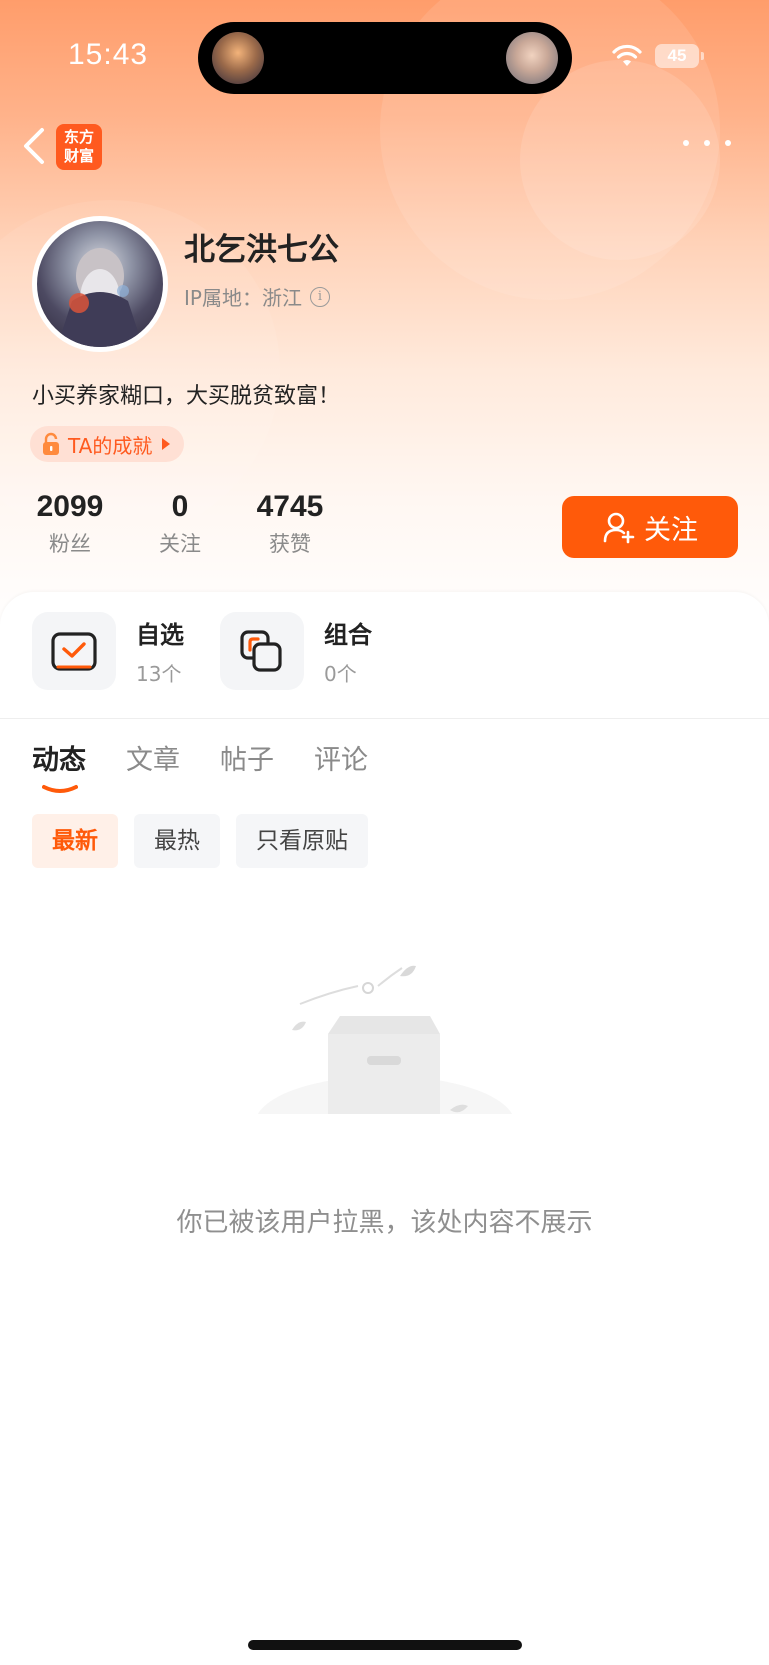 Image resolution: width=769 pixels, height=1665 pixels. I want to click on ip-value: 浙江, so click(281, 298).